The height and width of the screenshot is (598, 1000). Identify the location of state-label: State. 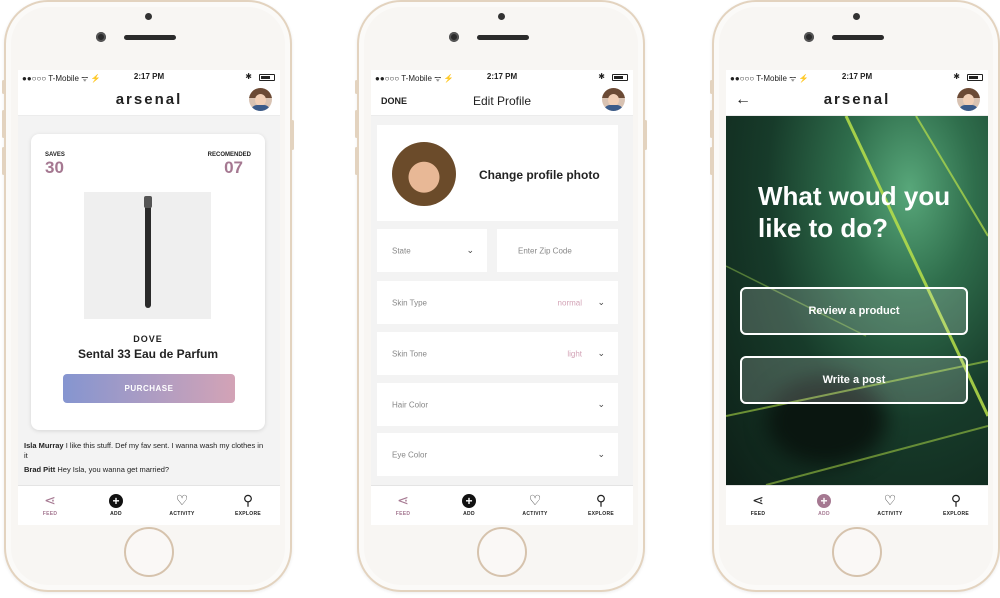
(401, 250).